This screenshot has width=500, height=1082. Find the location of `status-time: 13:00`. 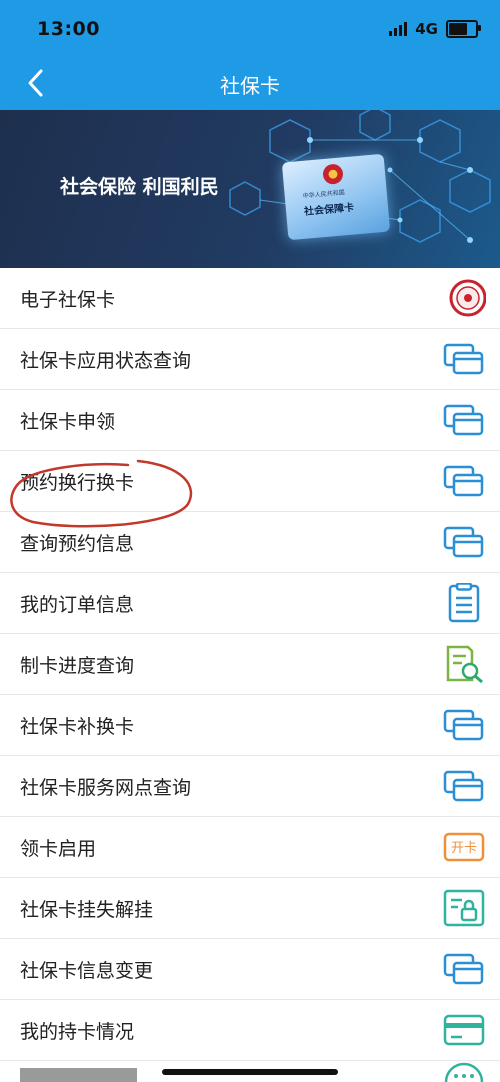

status-time: 13:00 is located at coordinates (68, 29).